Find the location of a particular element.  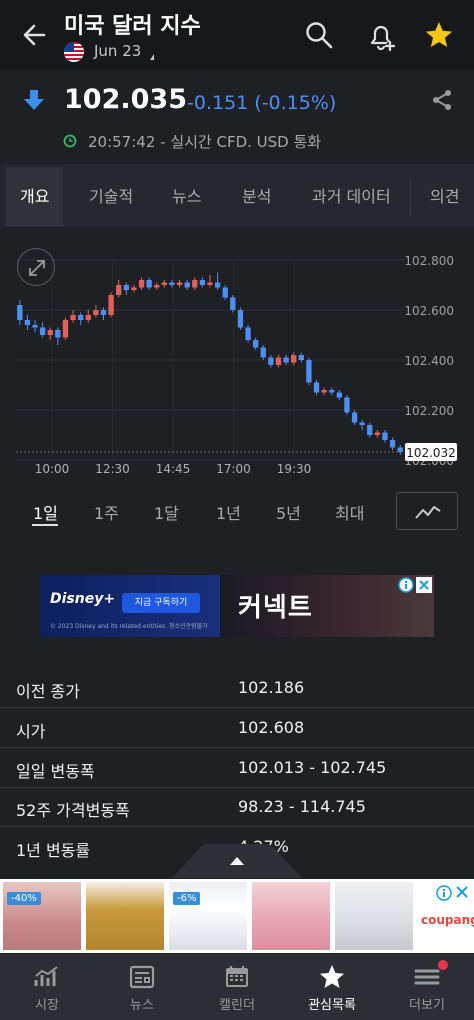

stat-value: 102.186 is located at coordinates (271, 687).